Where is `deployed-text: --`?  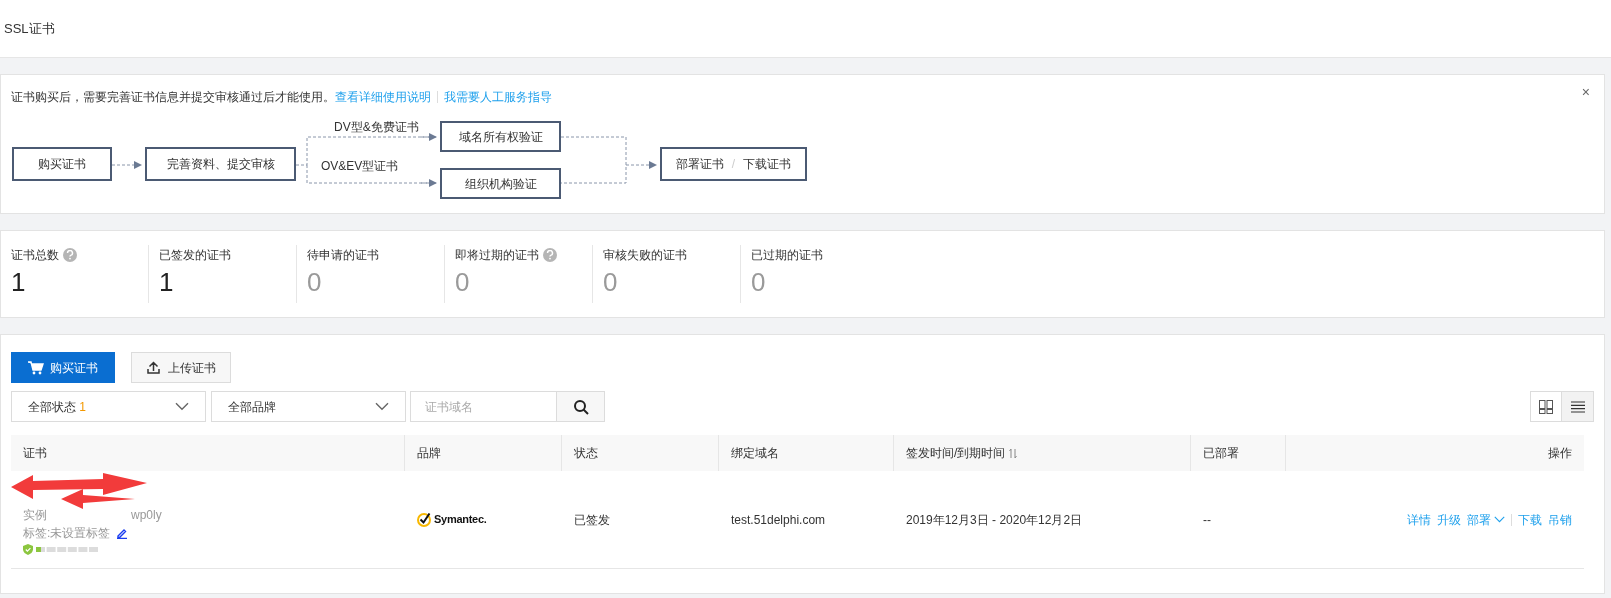 deployed-text: -- is located at coordinates (1207, 519).